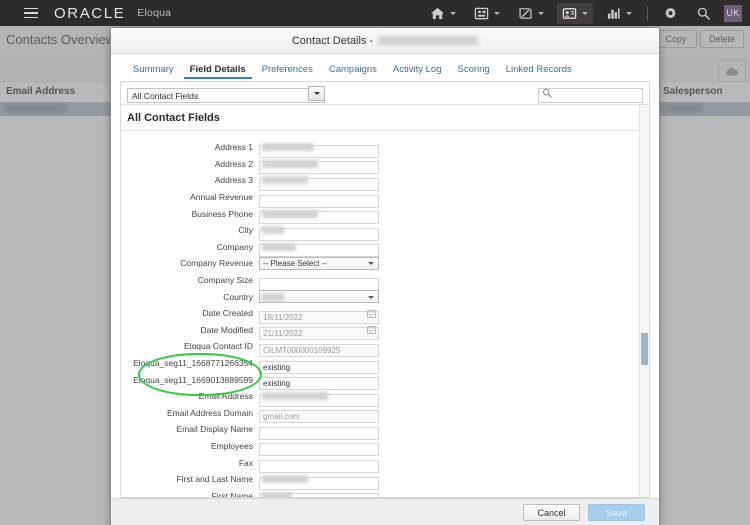 This screenshot has width=750, height=525. What do you see at coordinates (385, 296) in the screenshot?
I see `field-row: Country` at bounding box center [385, 296].